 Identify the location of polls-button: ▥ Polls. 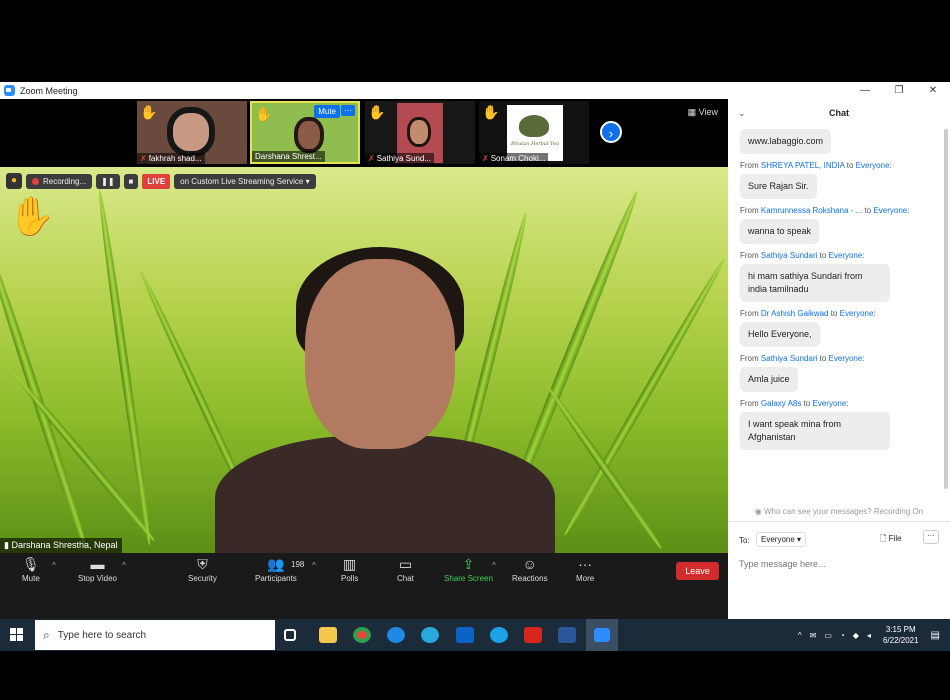
(349, 569).